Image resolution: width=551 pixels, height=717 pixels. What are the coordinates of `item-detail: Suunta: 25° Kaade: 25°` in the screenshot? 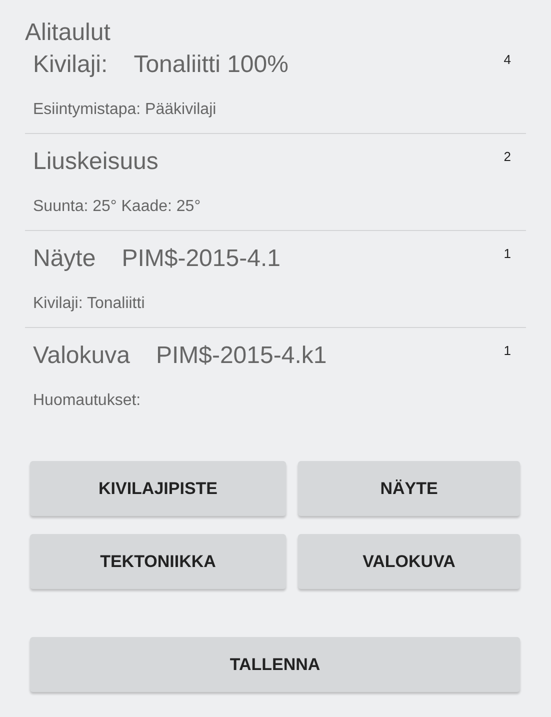 It's located at (117, 207).